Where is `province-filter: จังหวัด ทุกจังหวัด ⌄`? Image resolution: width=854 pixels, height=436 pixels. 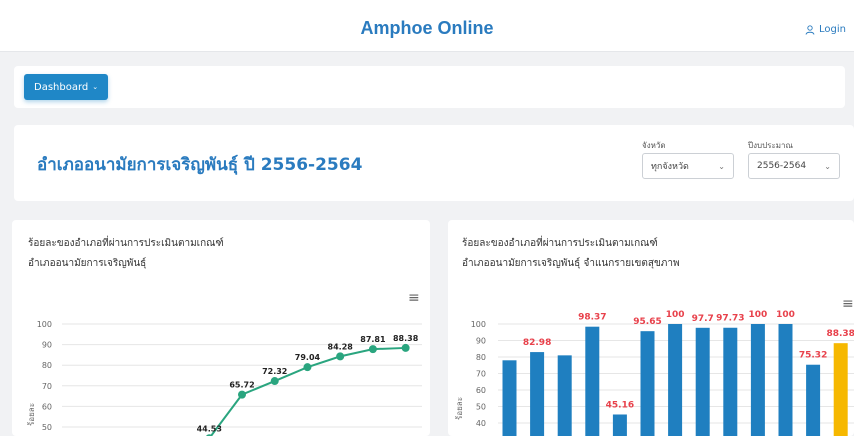
province-filter: จังหวัด ทุกจังหวัด ⌄ is located at coordinates (688, 159).